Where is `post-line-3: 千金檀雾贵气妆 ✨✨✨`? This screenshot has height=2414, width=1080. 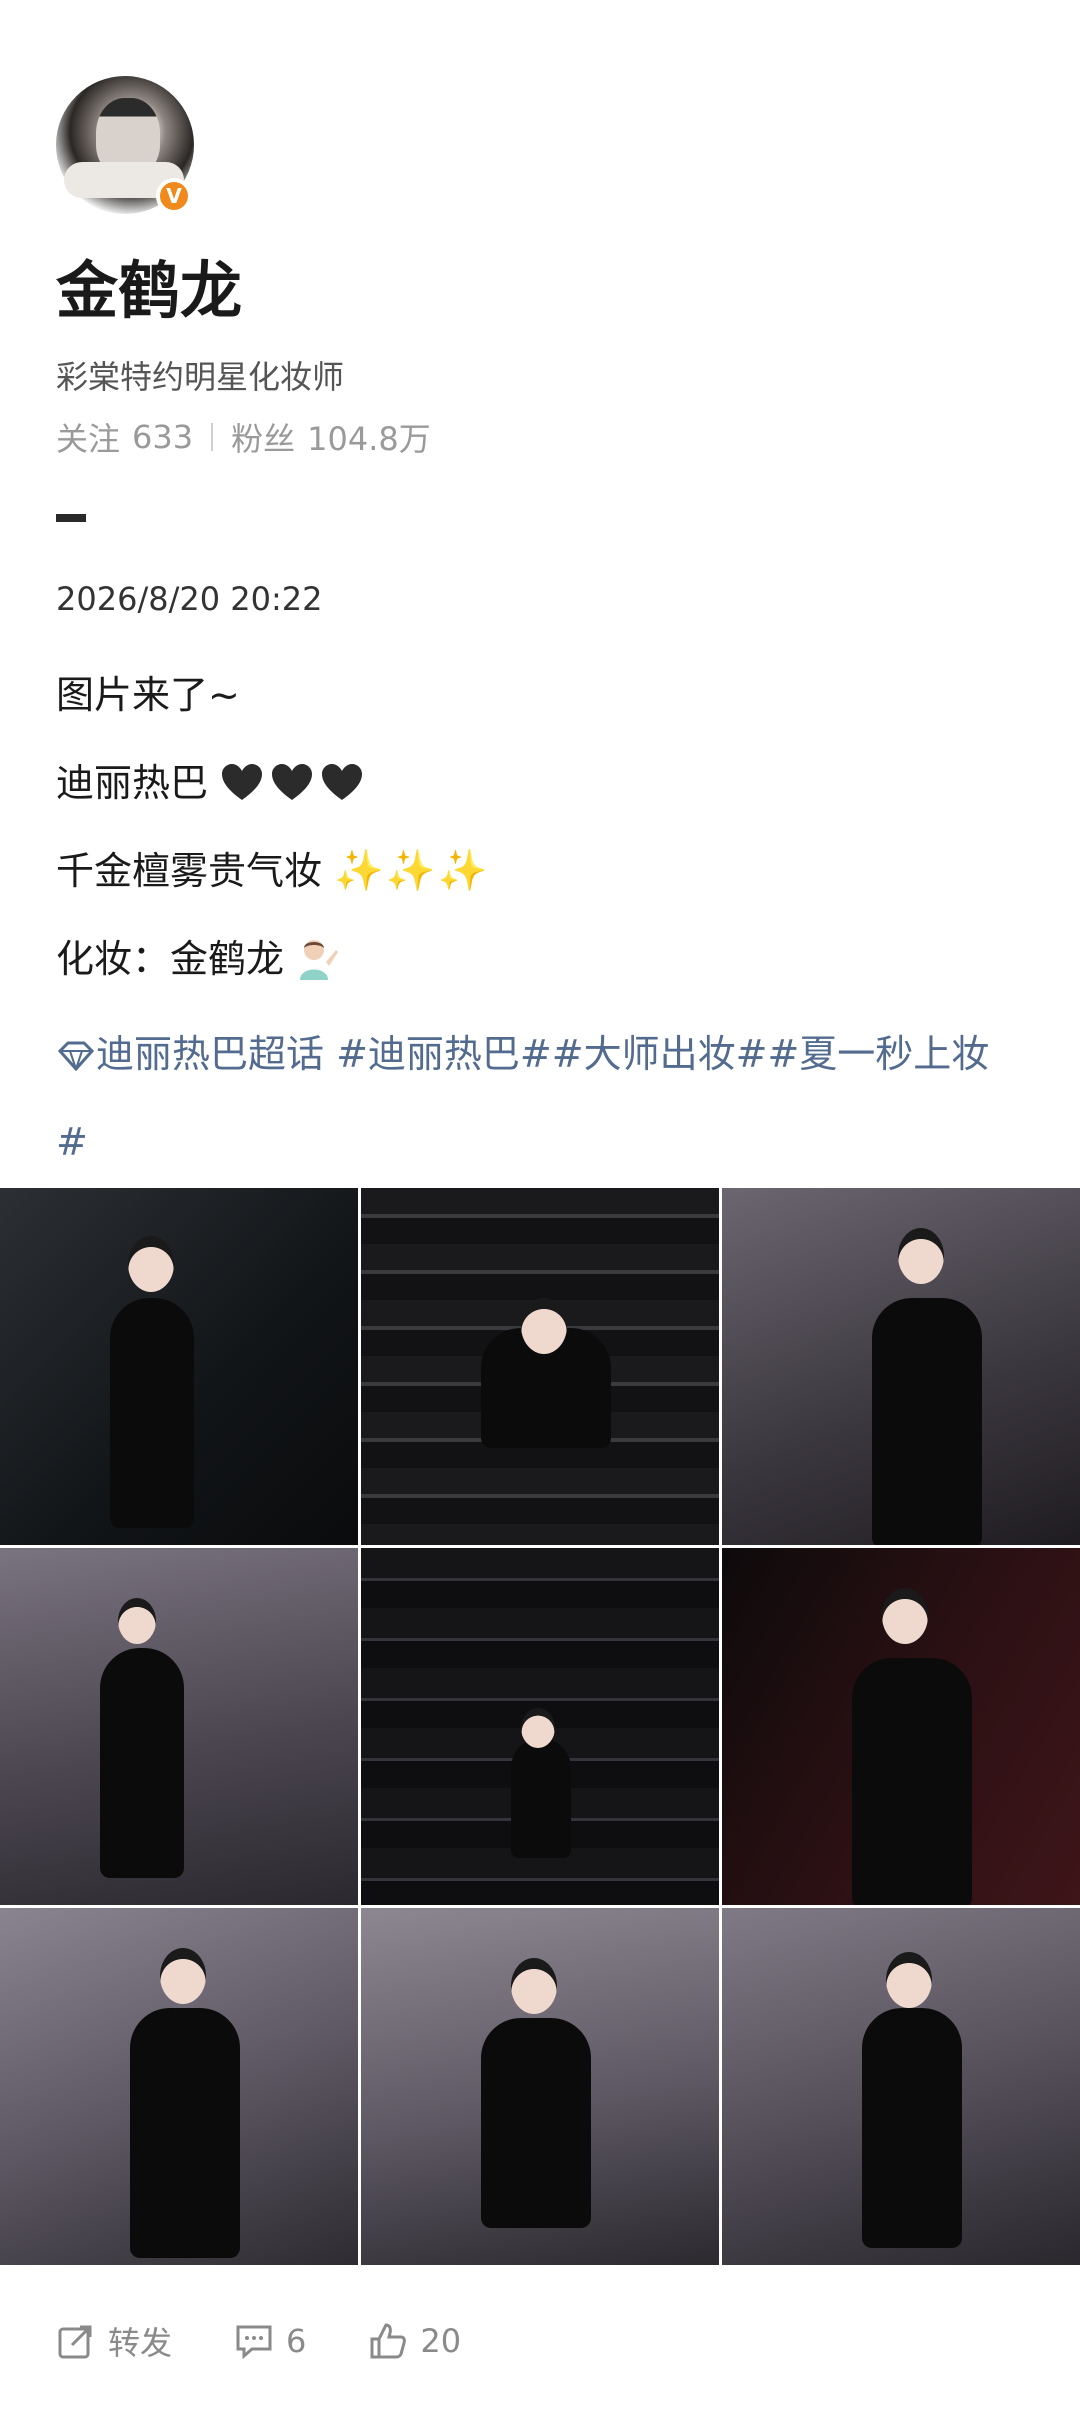 post-line-3: 千金檀雾贵气妆 ✨✨✨ is located at coordinates (273, 867).